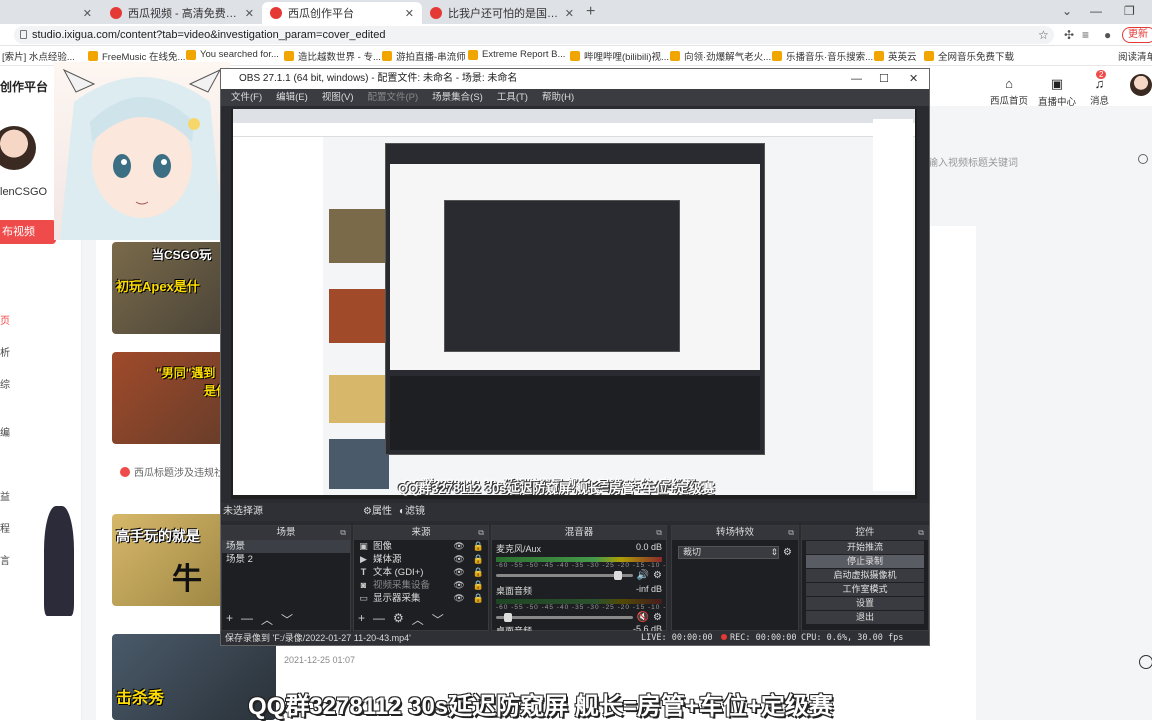  What do you see at coordinates (5, 319) in the screenshot?
I see `sidebar-item: 页` at bounding box center [5, 319].